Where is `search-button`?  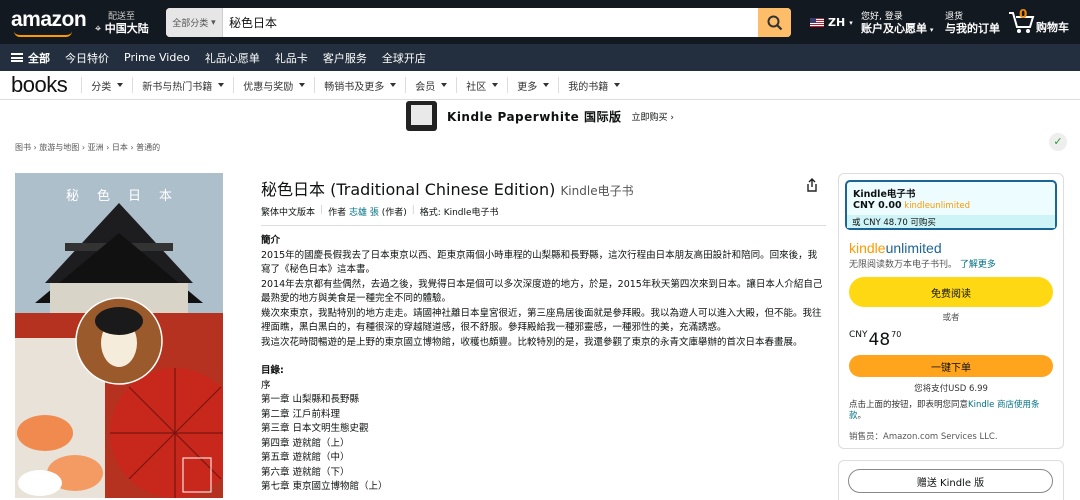
search-button is located at coordinates (774, 22).